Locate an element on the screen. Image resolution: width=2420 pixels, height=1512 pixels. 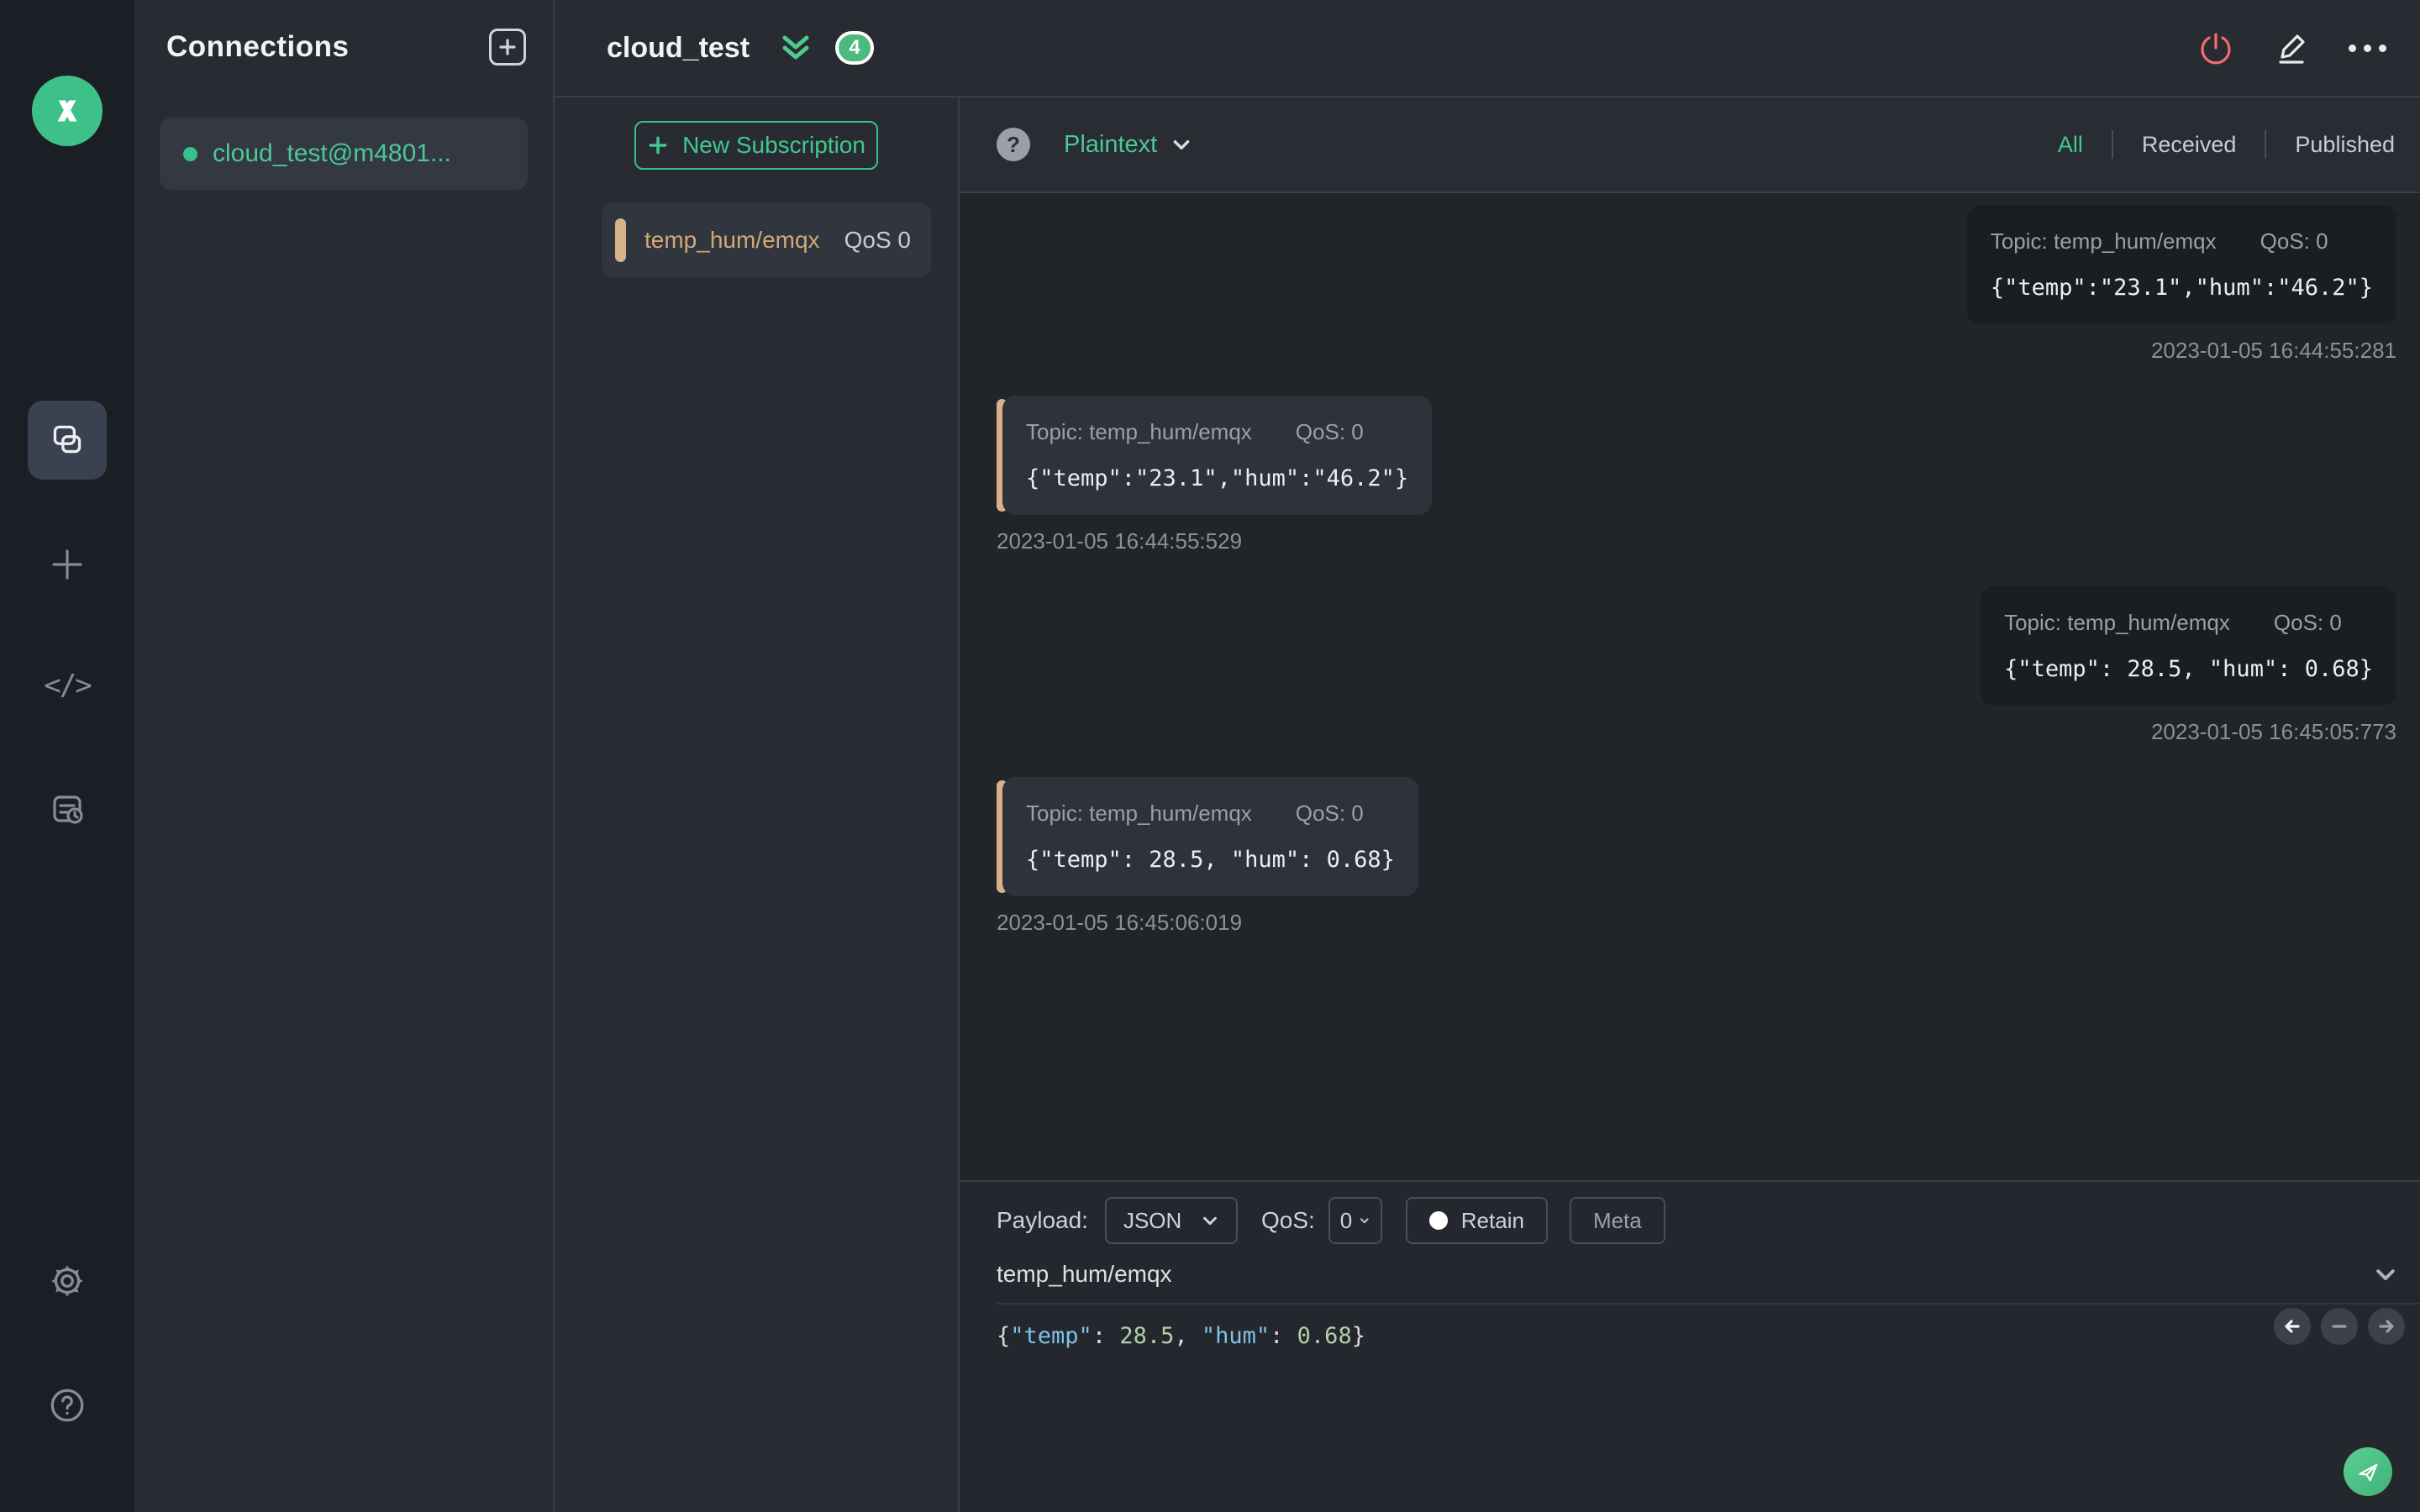
unread-count-badge: 4 is located at coordinates (855, 48).